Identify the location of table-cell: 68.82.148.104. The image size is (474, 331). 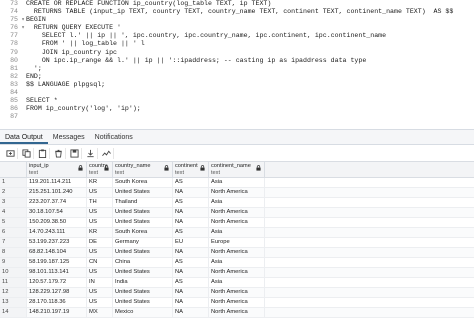
(57, 252).